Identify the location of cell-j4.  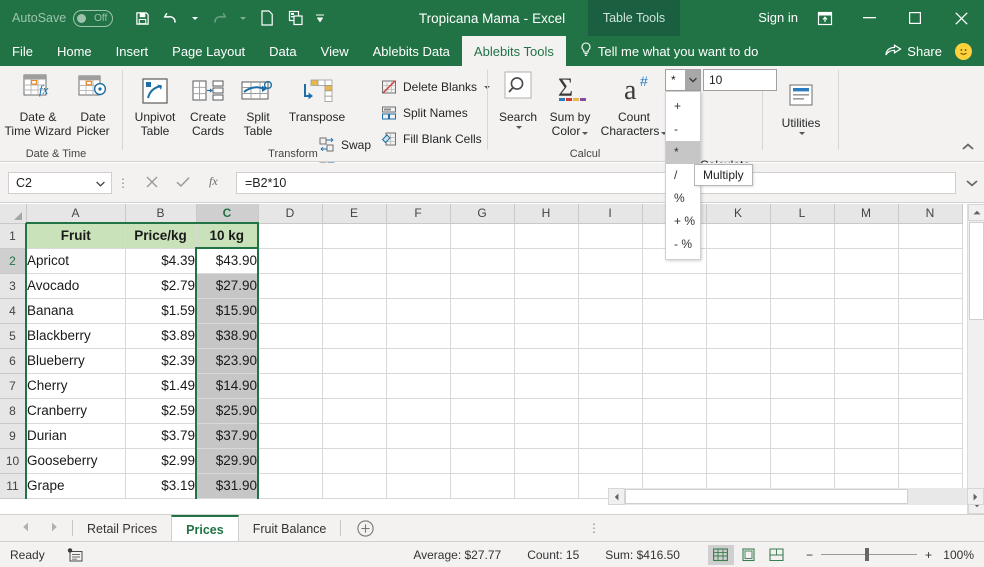
(674, 311).